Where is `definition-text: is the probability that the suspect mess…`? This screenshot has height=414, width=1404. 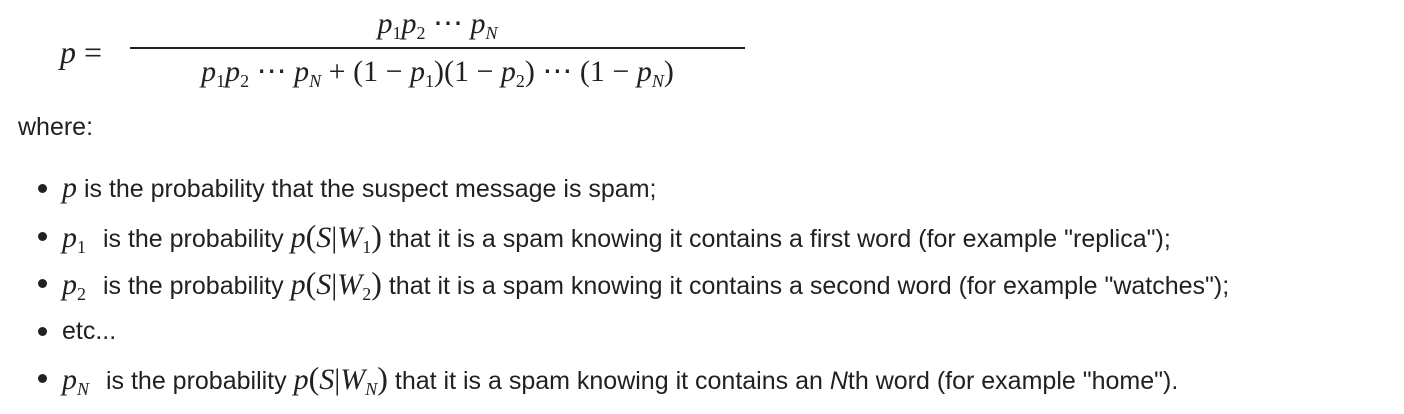 definition-text: is the probability that the suspect mess… is located at coordinates (370, 189).